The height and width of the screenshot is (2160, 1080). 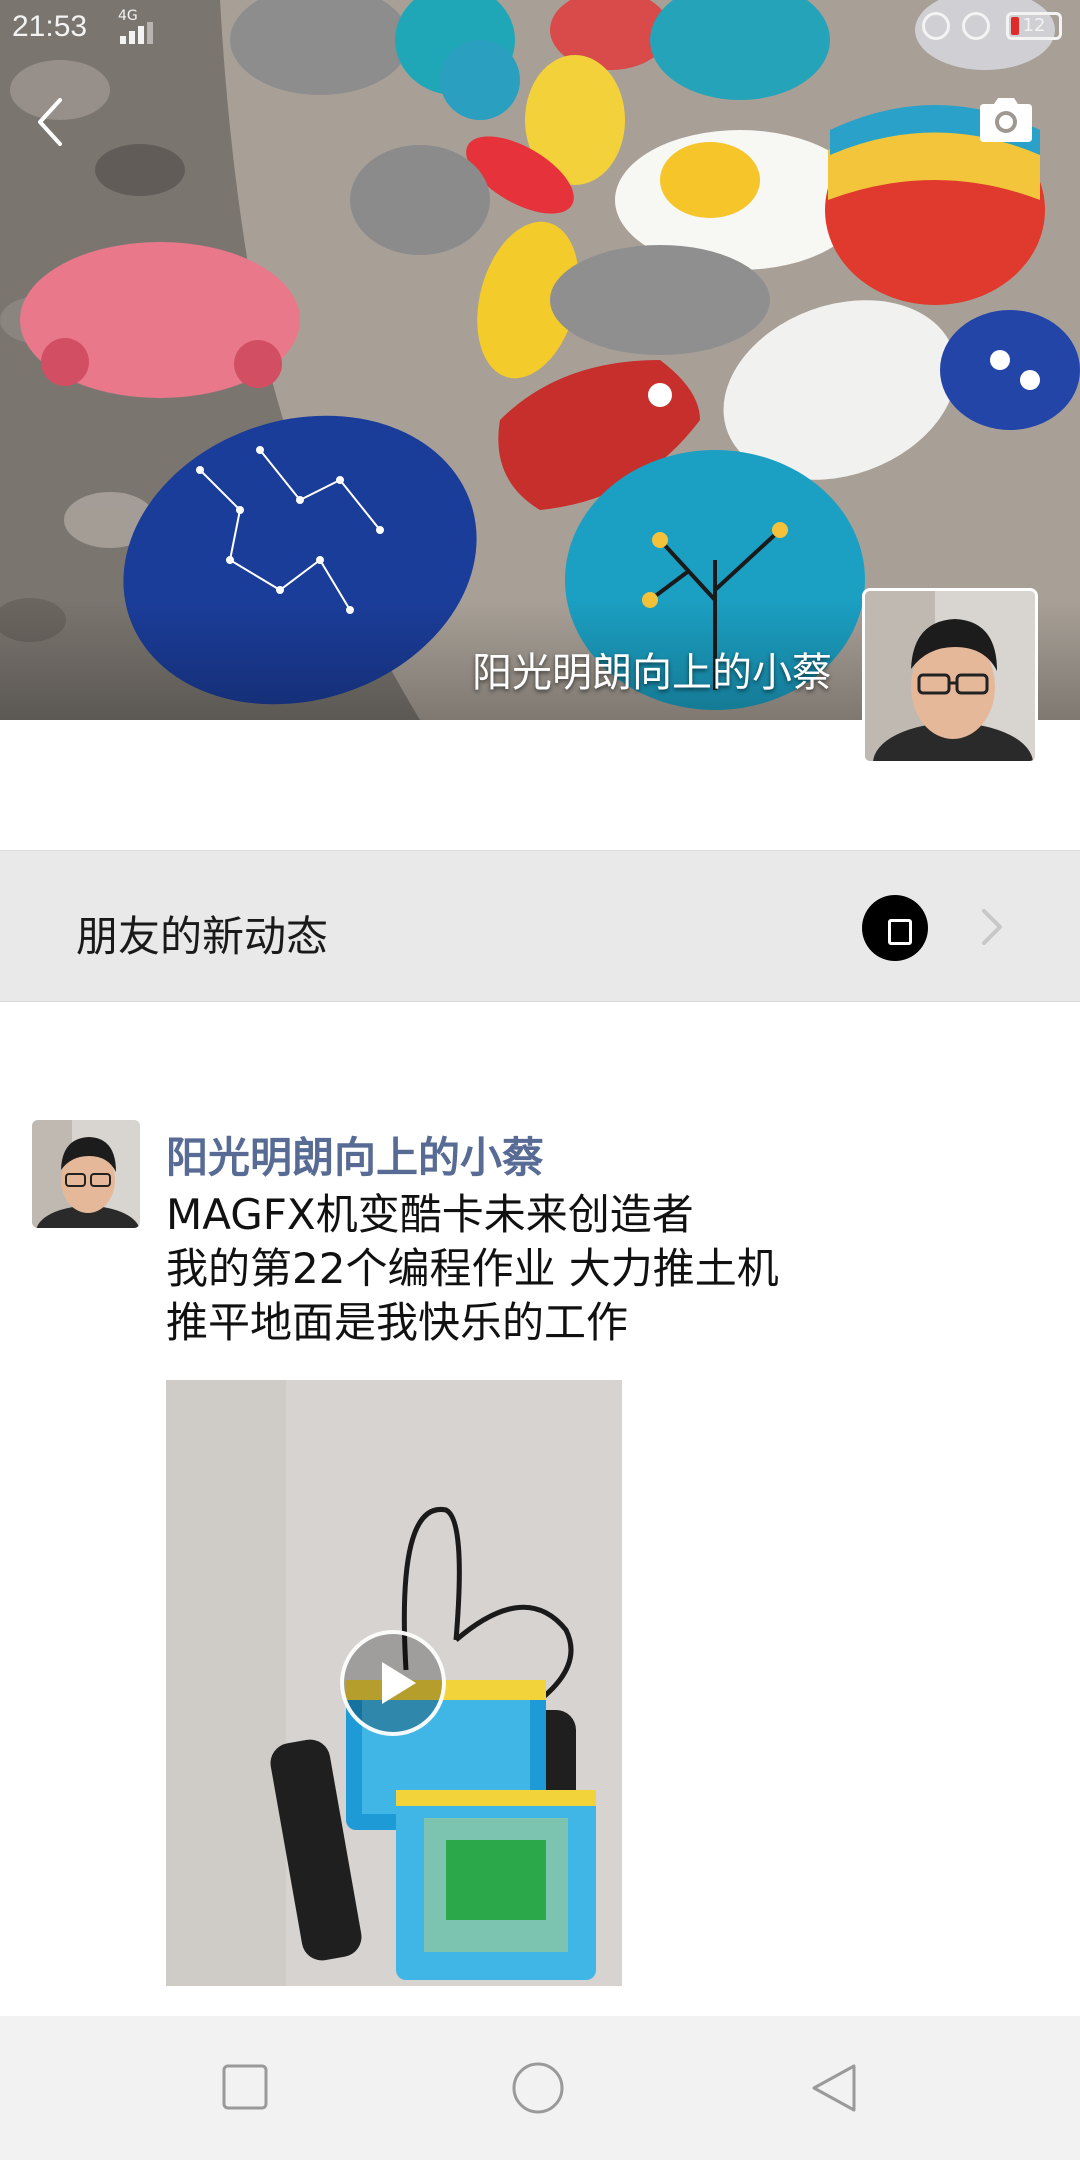 I want to click on post-text-line: 我的第22个编程作业 大力推土机, so click(x=472, y=1268).